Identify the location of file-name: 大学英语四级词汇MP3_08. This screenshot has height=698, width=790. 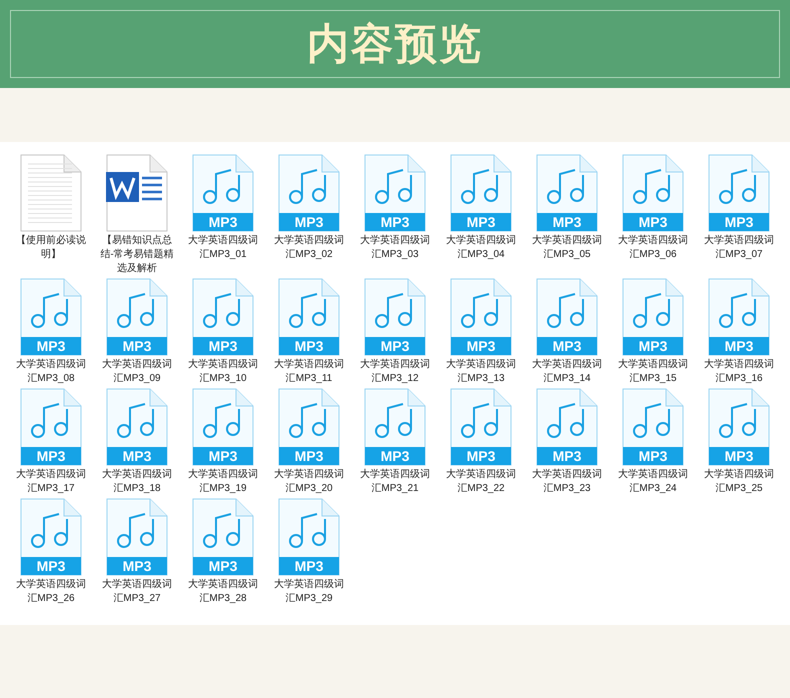
(51, 372).